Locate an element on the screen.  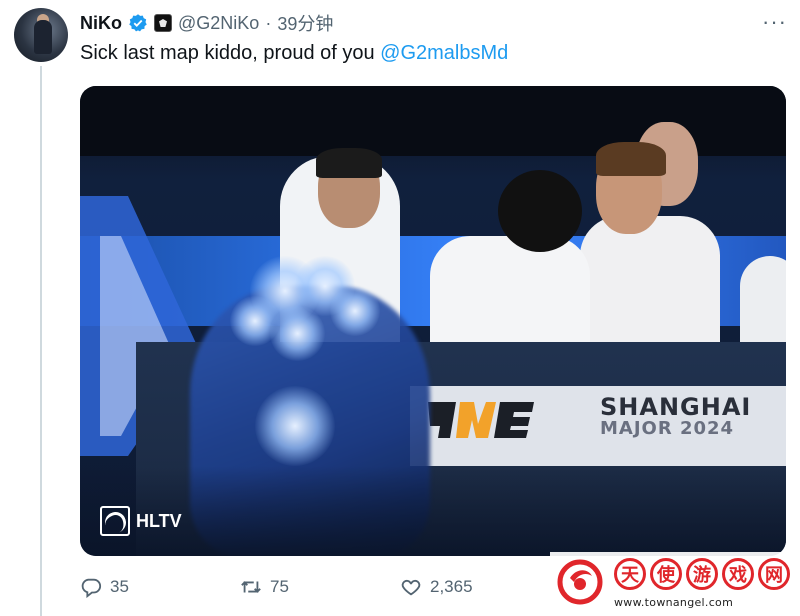
pwe-logo-icon is located at coordinates (481, 420).